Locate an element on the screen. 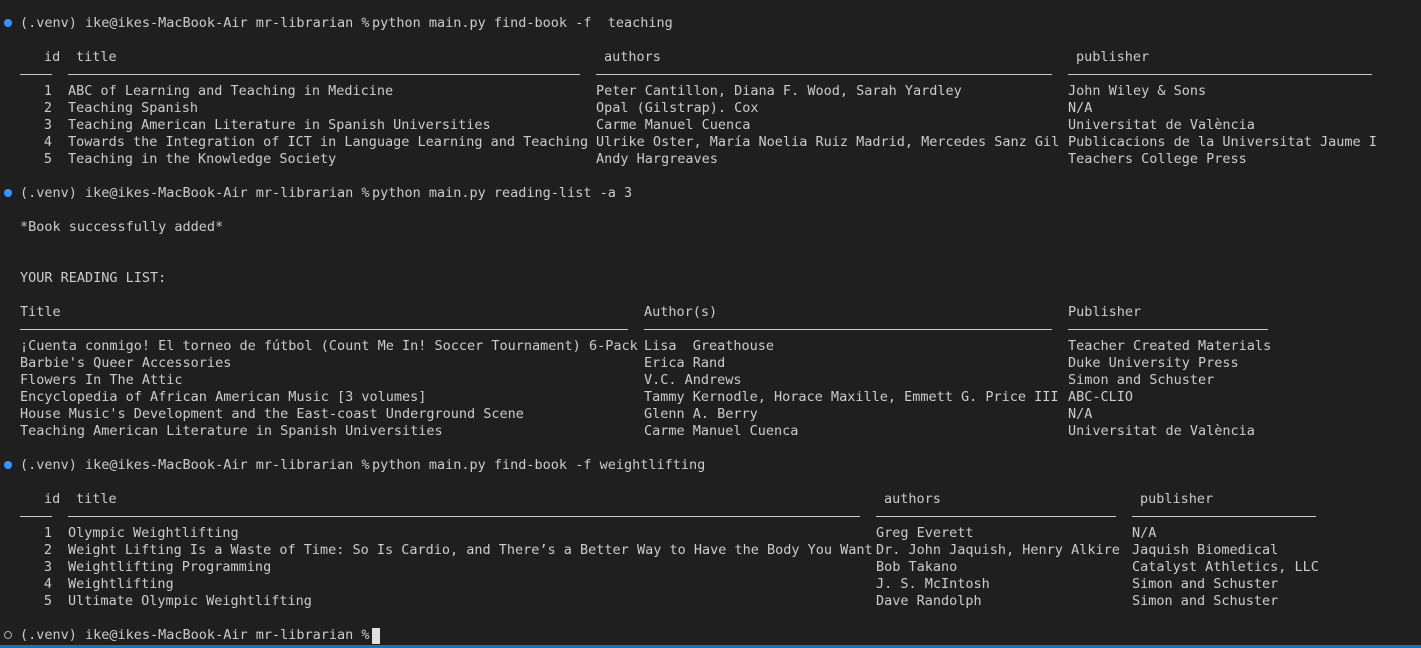 The width and height of the screenshot is (1421, 648). cell-id: 4 is located at coordinates (47, 142).